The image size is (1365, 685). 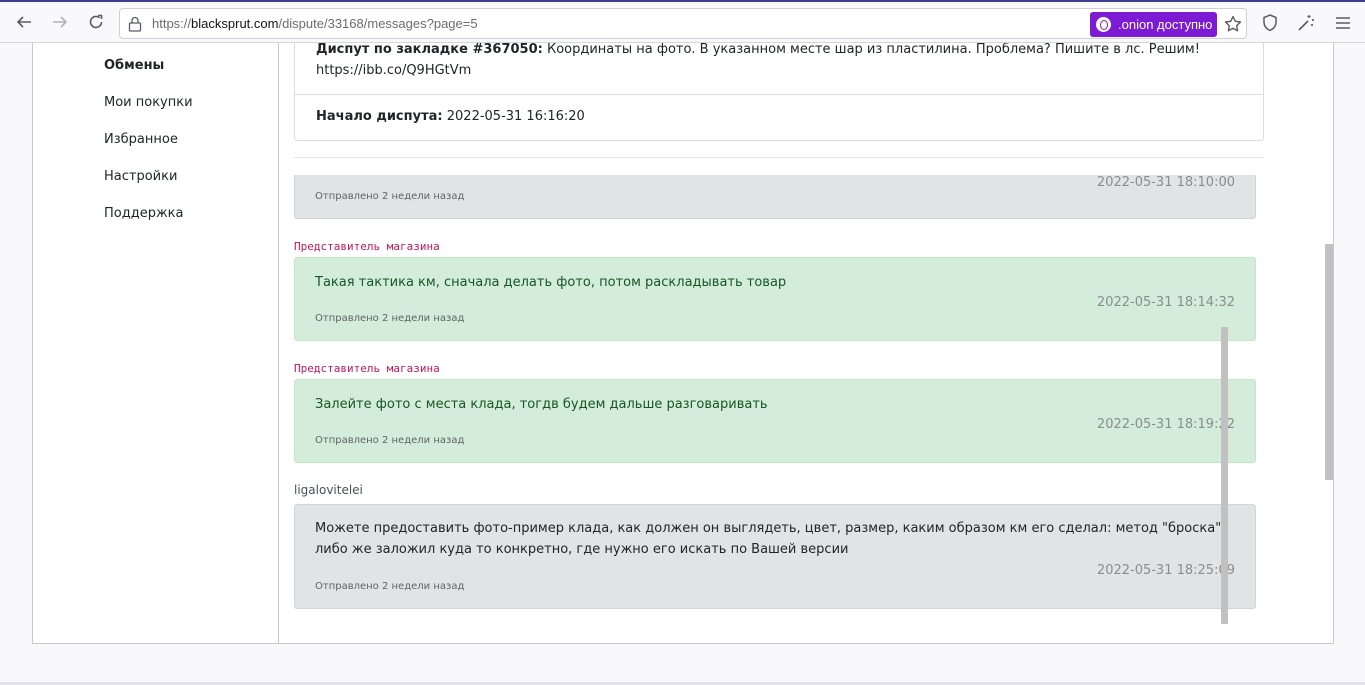 What do you see at coordinates (135, 24) in the screenshot?
I see `page-info-icon` at bounding box center [135, 24].